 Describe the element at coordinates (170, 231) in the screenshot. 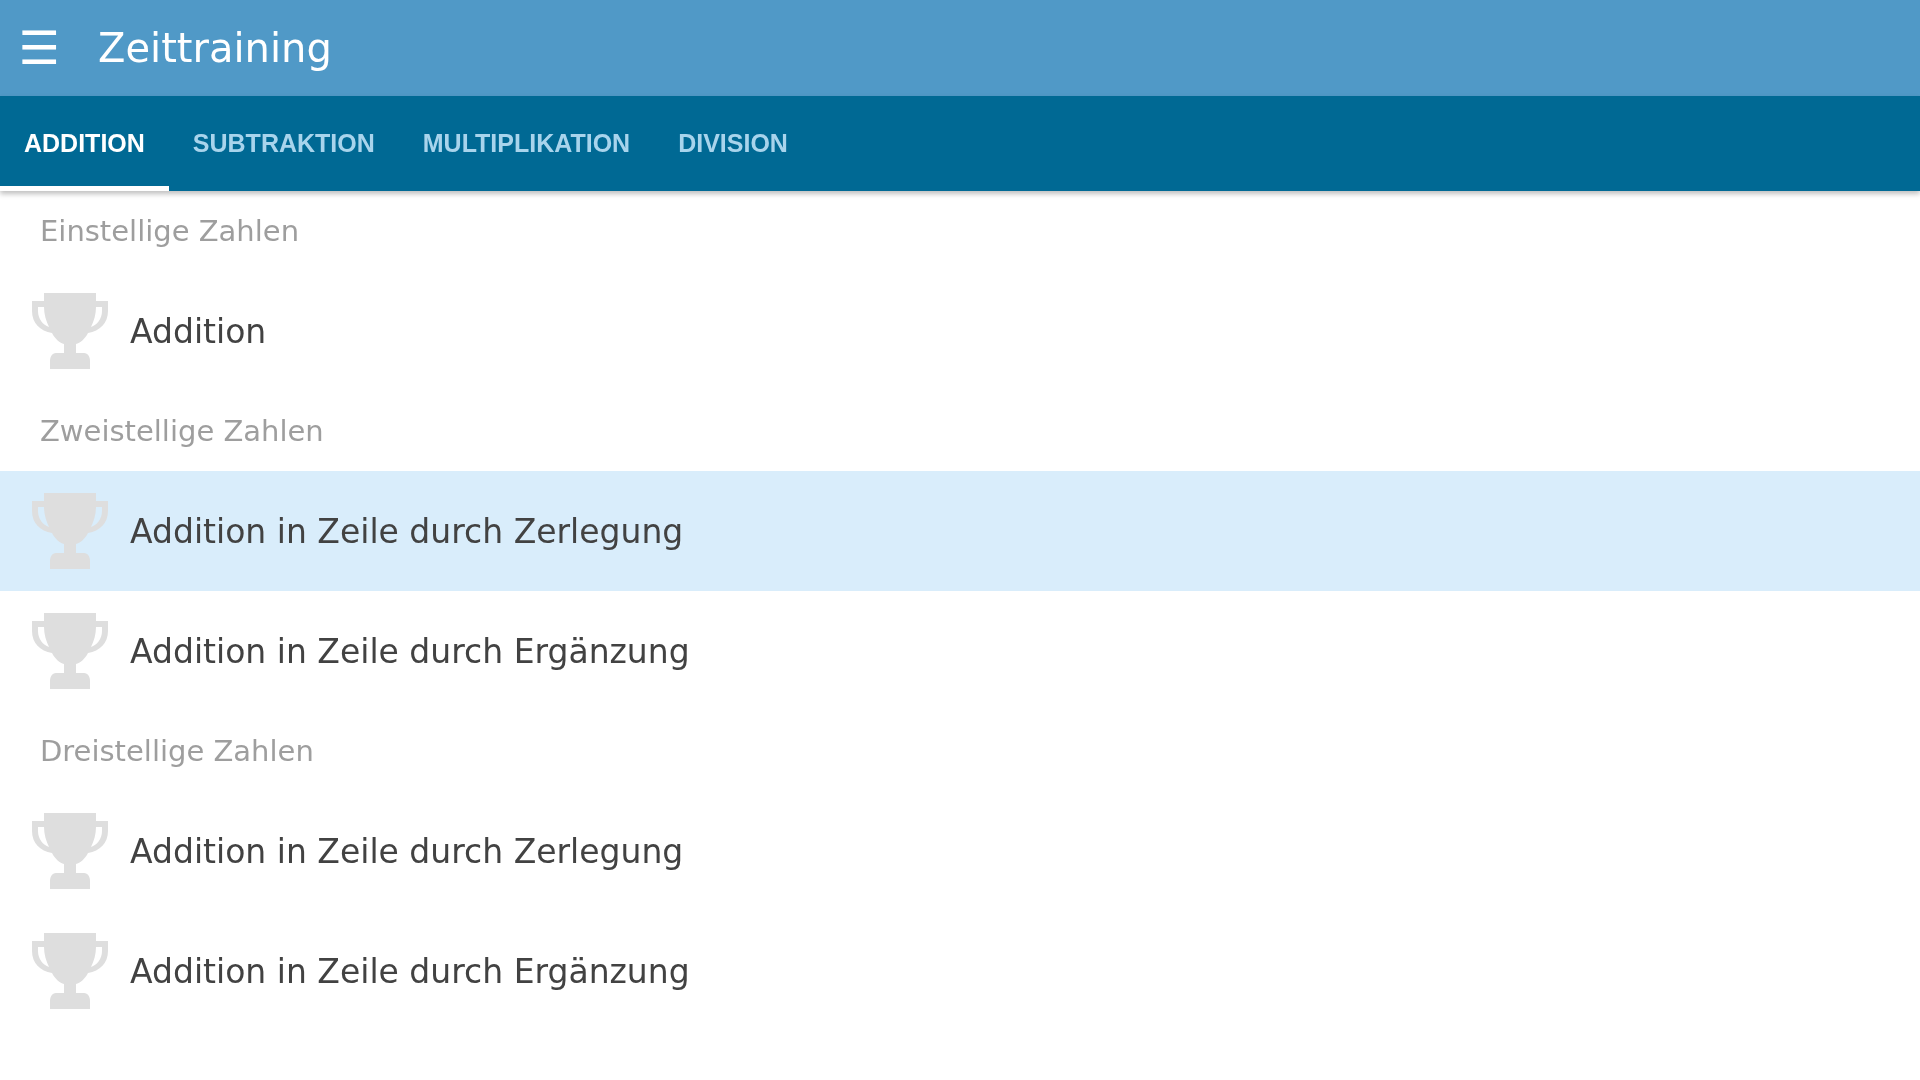

I see `section-header: Einstellige Zahlen` at that location.